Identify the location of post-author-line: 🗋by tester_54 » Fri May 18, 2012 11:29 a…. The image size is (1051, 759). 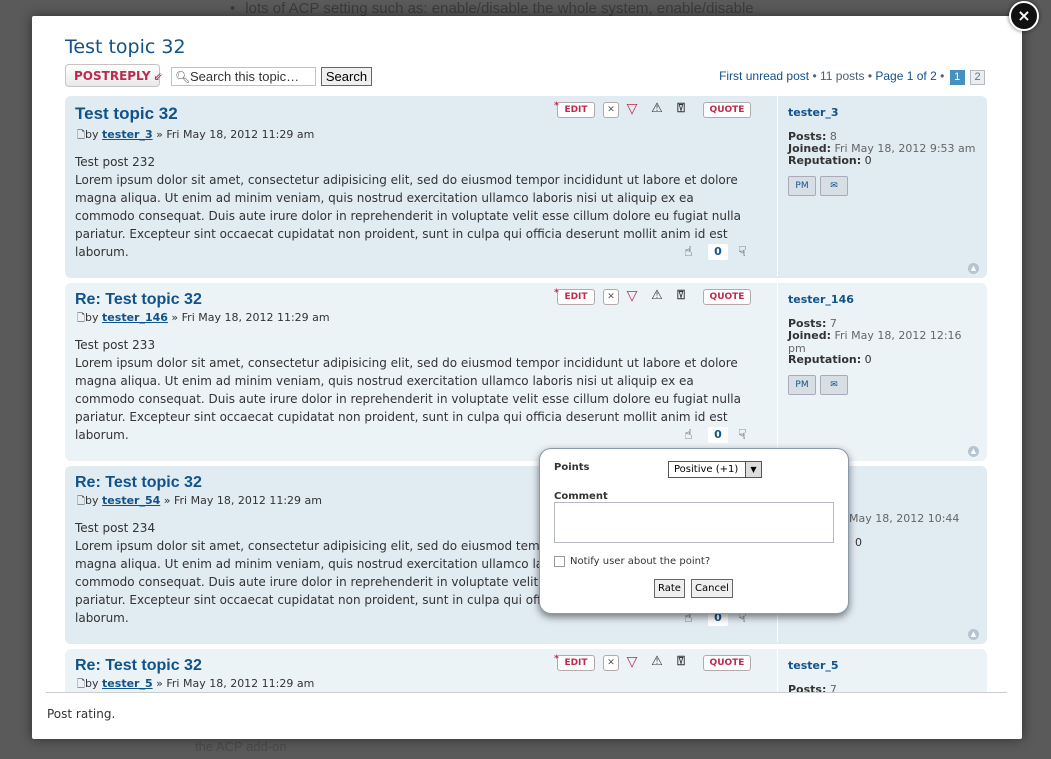
(199, 502).